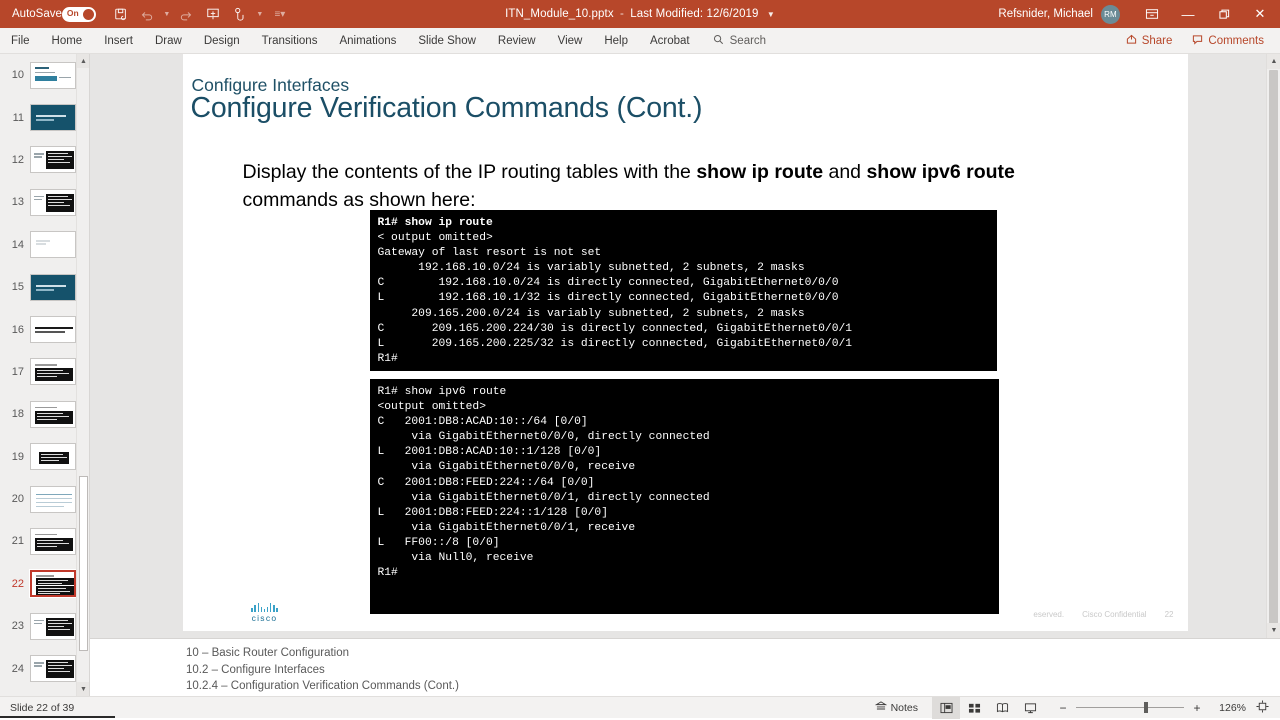 Image resolution: width=1280 pixels, height=720 pixels. Describe the element at coordinates (82, 375) in the screenshot. I see `thumbnail-scrollbar: ▲ ▼` at that location.